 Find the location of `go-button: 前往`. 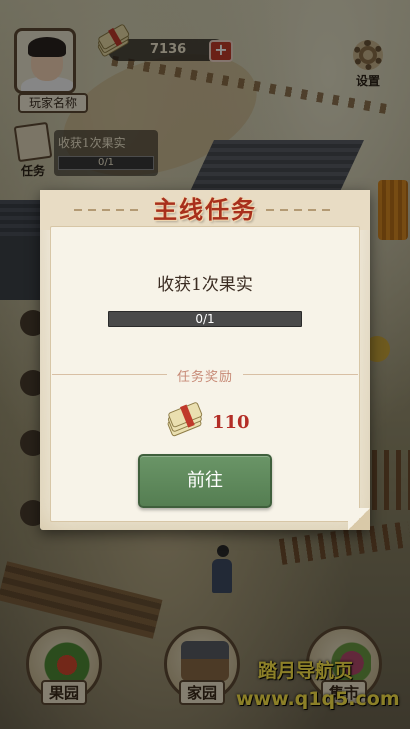

go-button: 前往 is located at coordinates (205, 481).